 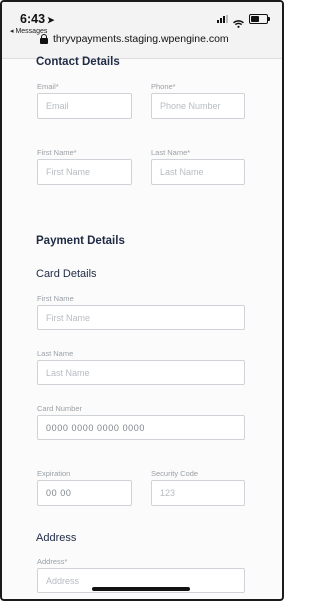 I want to click on clock: 6:43 ➤, so click(x=37, y=19).